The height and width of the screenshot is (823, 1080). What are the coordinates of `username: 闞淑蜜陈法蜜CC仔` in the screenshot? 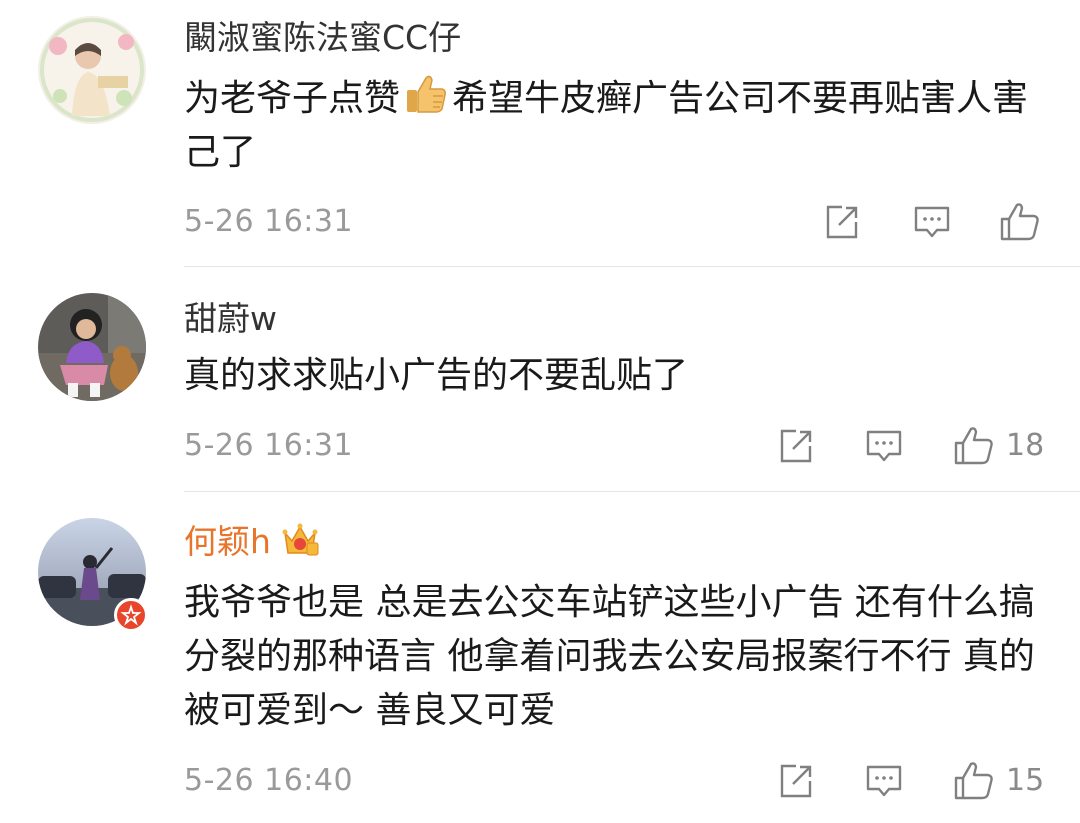 It's located at (322, 38).